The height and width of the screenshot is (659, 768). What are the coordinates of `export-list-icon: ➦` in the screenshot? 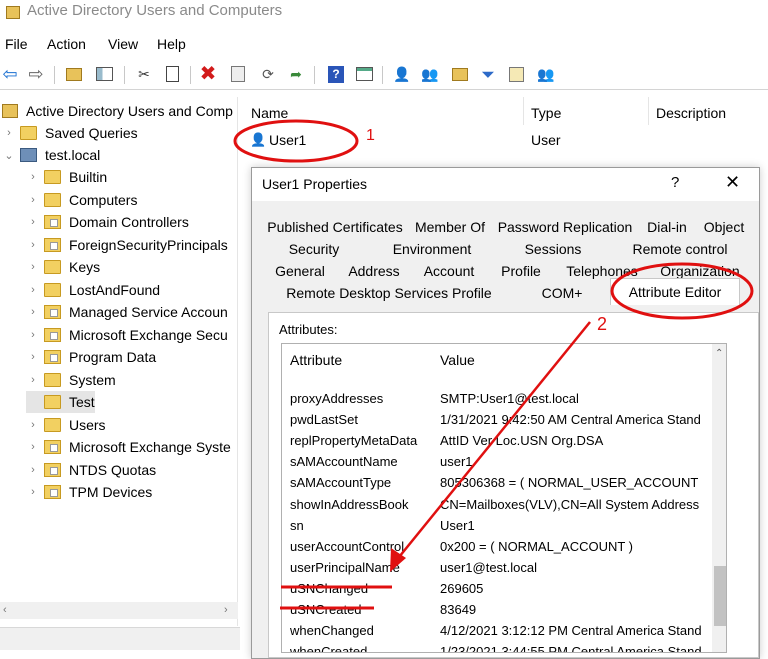 It's located at (296, 74).